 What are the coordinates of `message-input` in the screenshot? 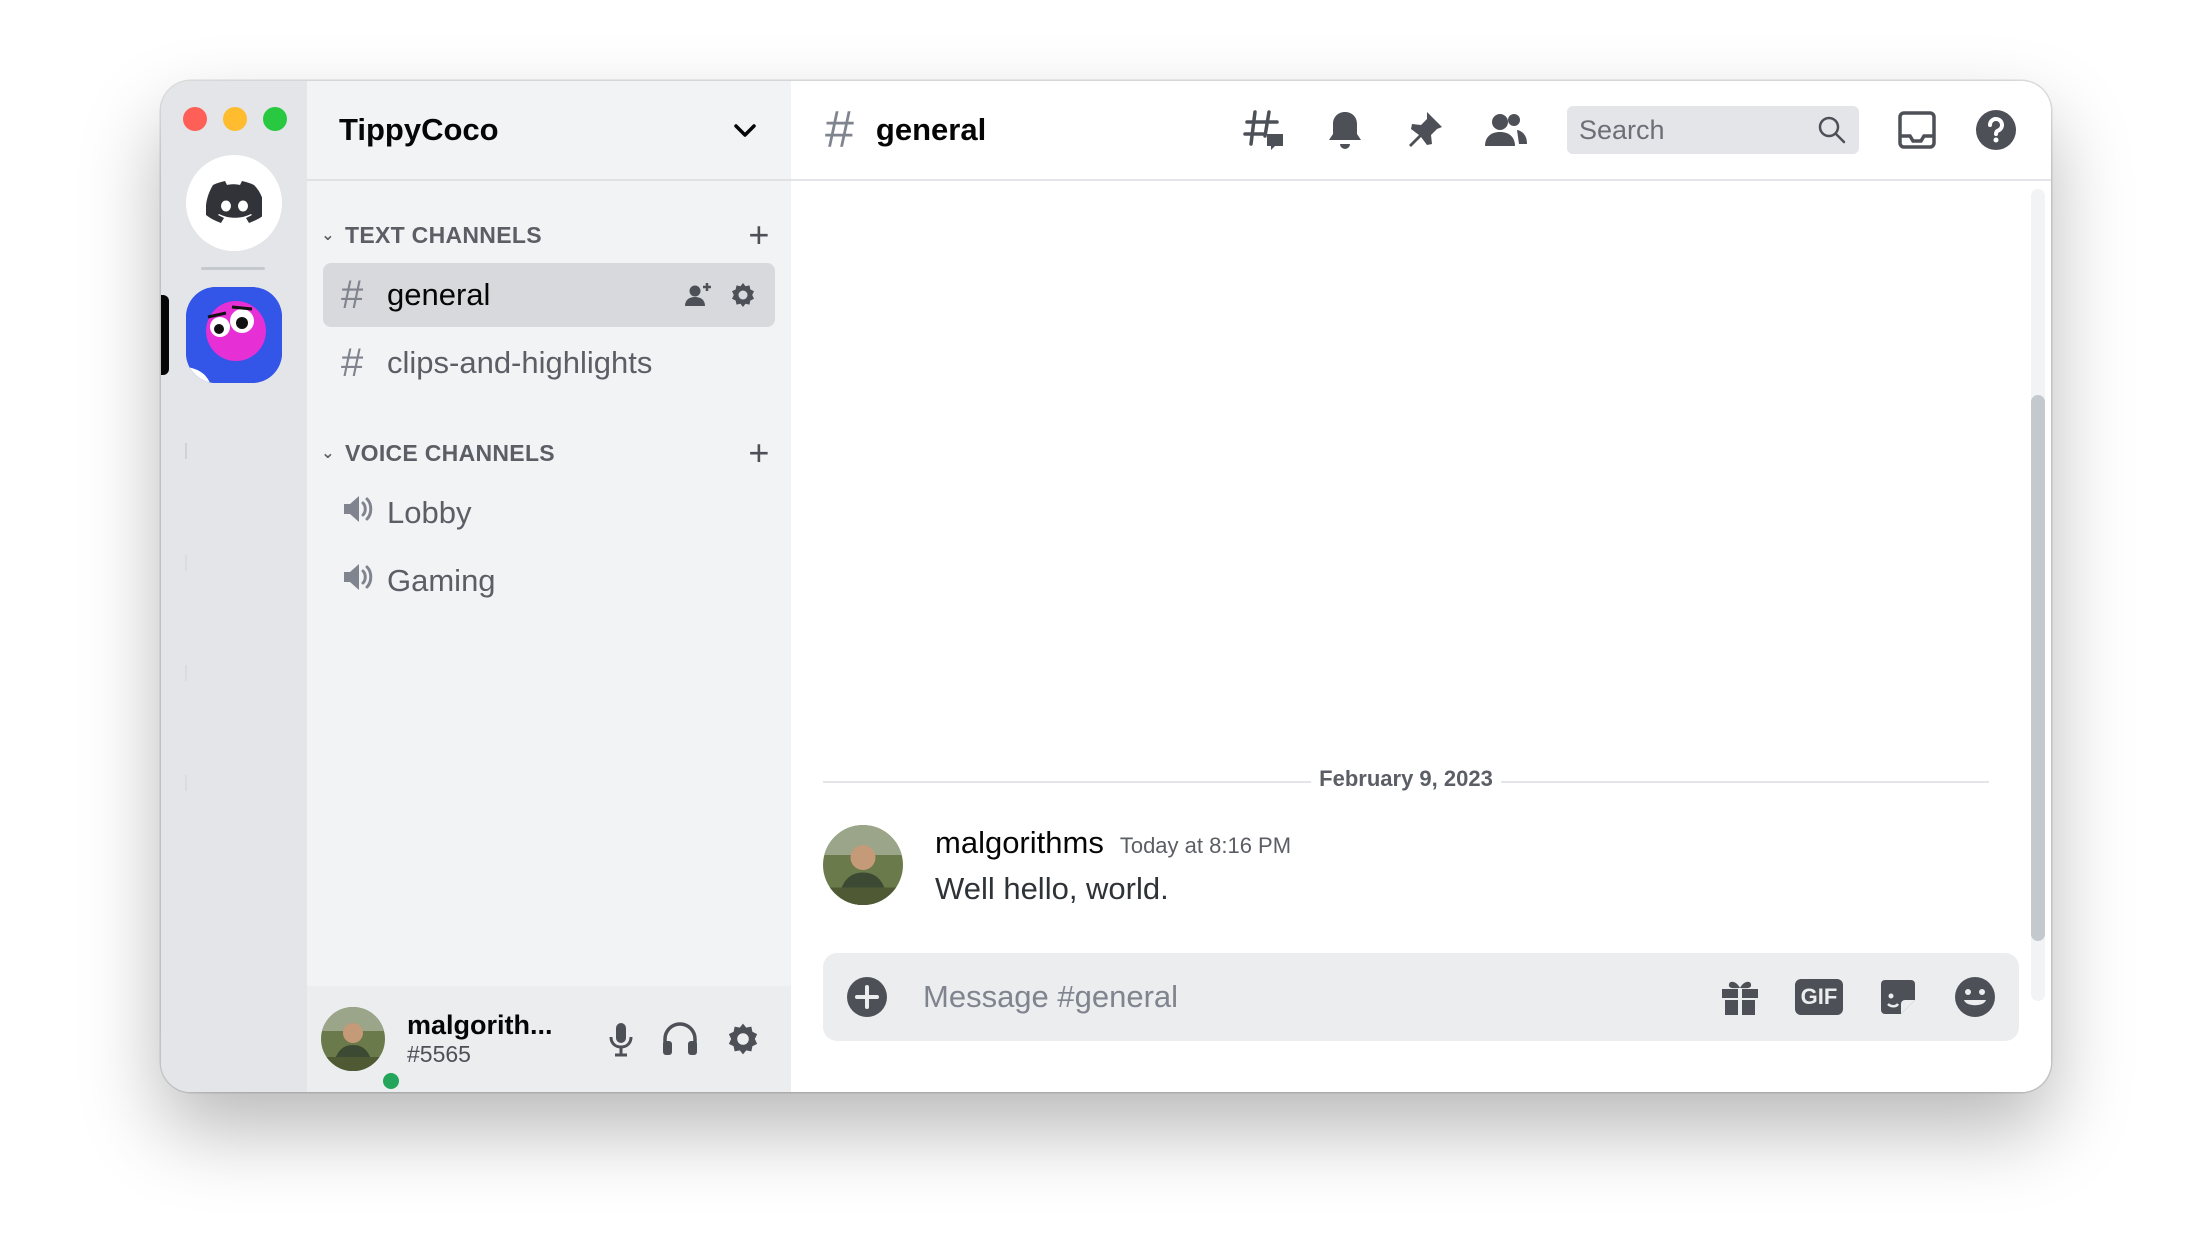 It's located at (1321, 997).